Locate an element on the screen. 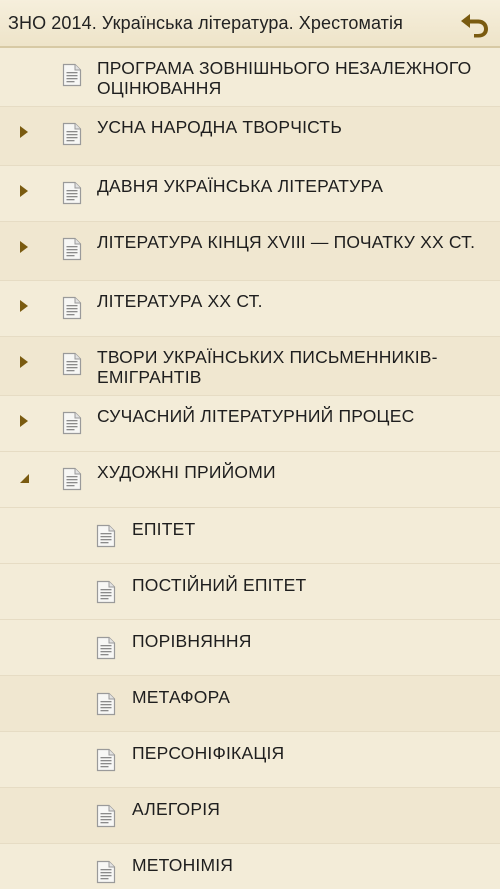  item-label: ХУДОЖНІ ПРИЙОМИ is located at coordinates (186, 472).